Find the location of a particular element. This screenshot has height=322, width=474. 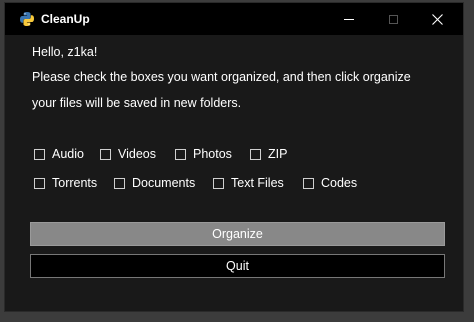

checkbox-text-files: Text Files is located at coordinates (248, 183).